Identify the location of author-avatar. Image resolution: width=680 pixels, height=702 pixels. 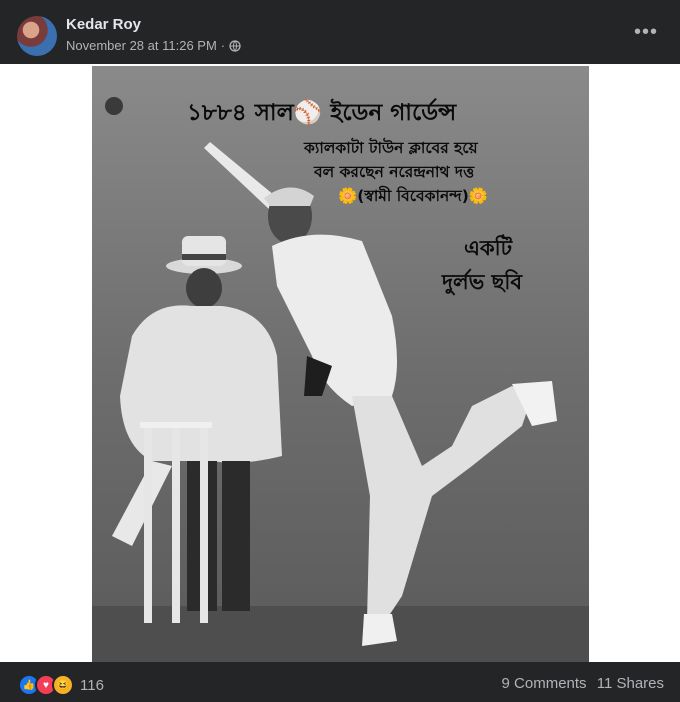
(37, 36).